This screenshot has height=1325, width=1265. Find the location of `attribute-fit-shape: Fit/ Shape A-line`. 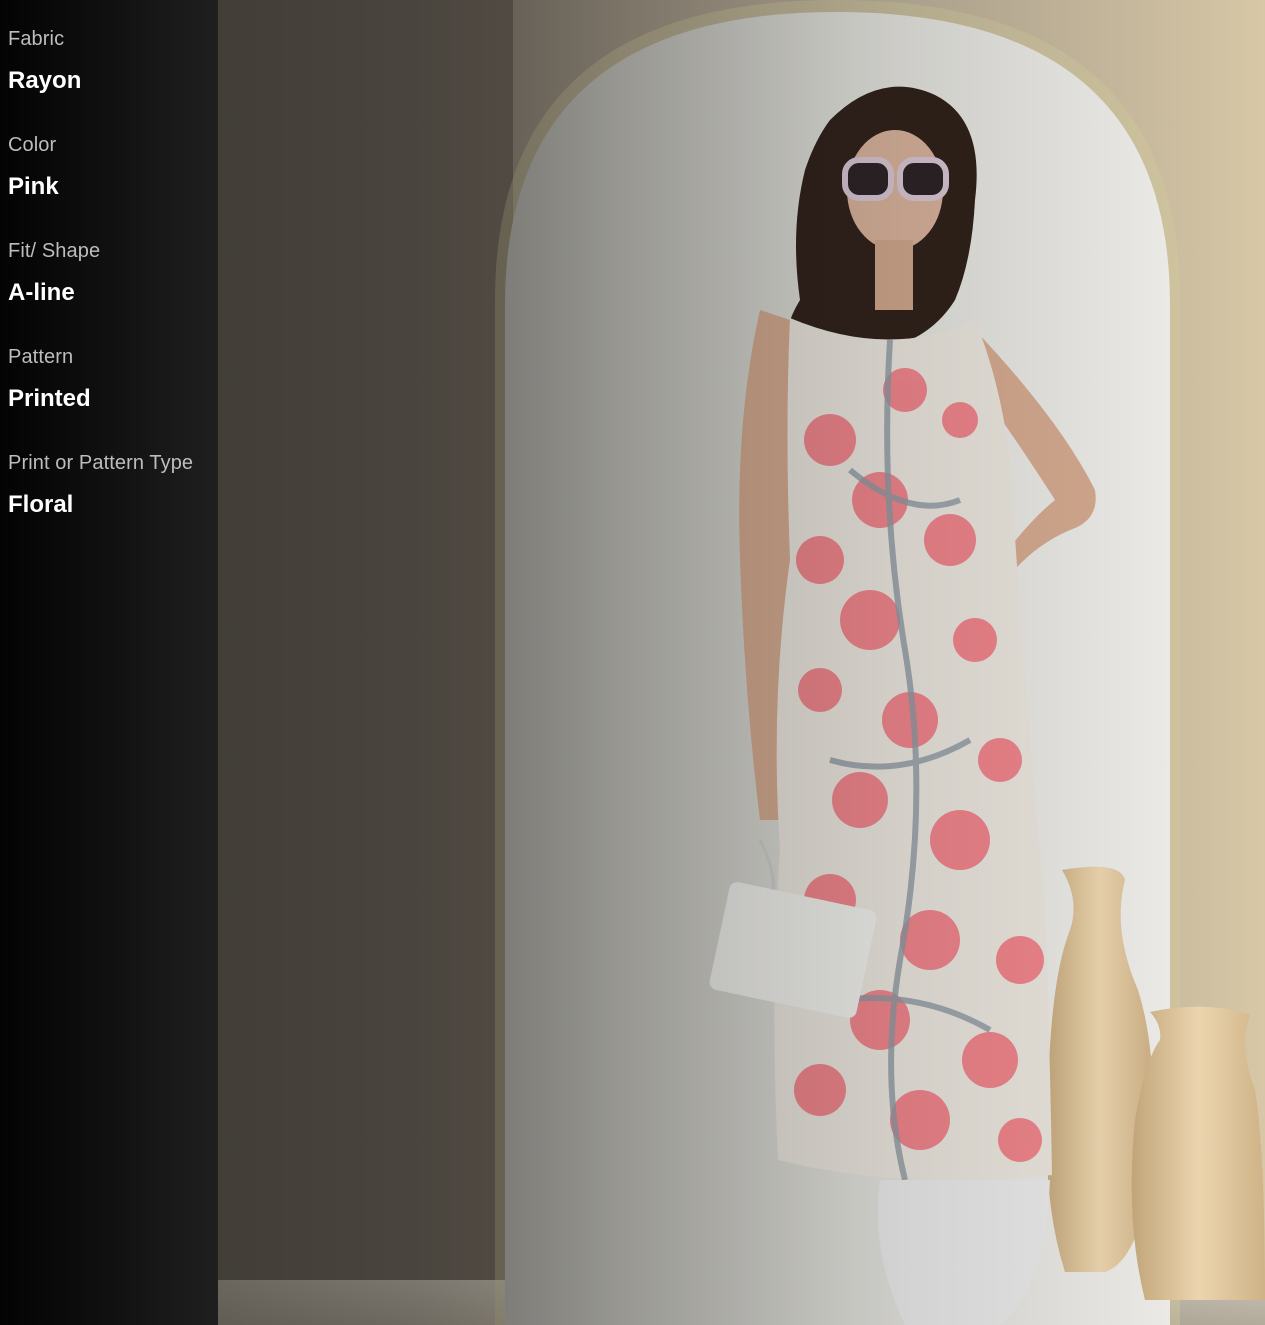

attribute-fit-shape: Fit/ Shape A-line is located at coordinates (113, 289).